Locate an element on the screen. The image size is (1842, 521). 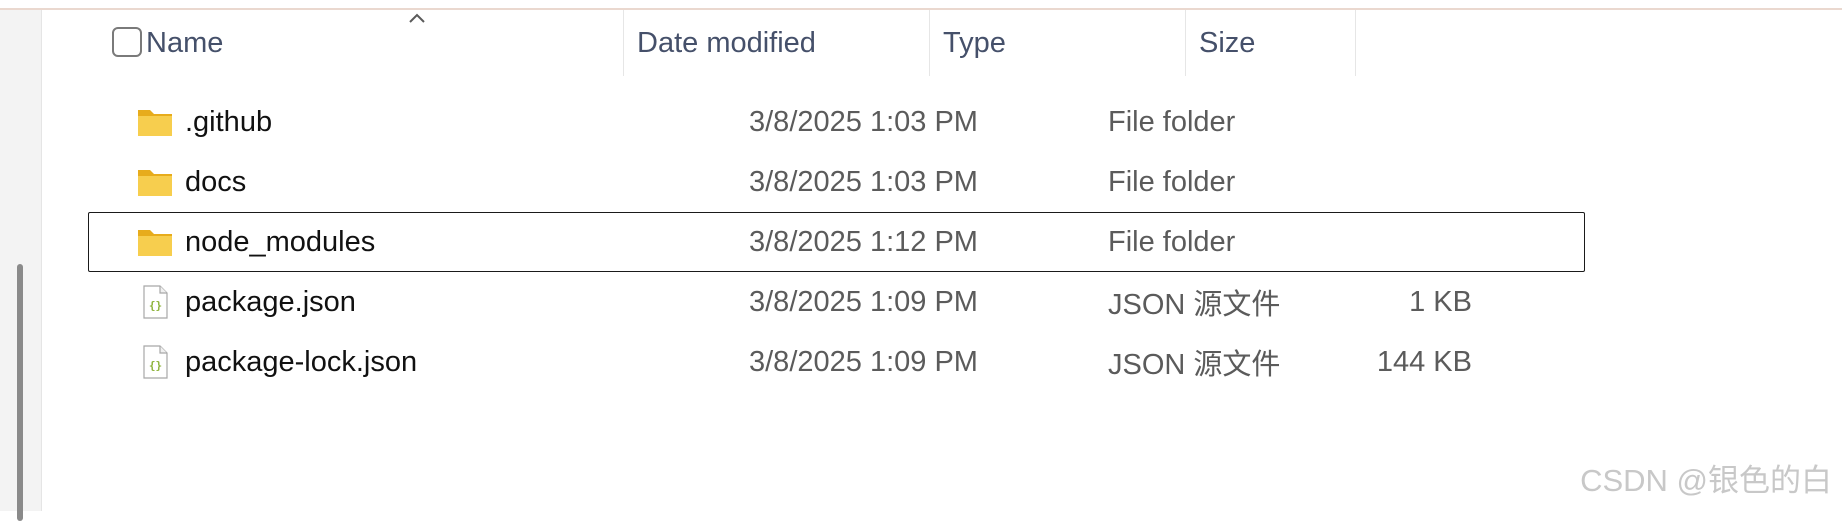
window-top-border is located at coordinates (921, 5).